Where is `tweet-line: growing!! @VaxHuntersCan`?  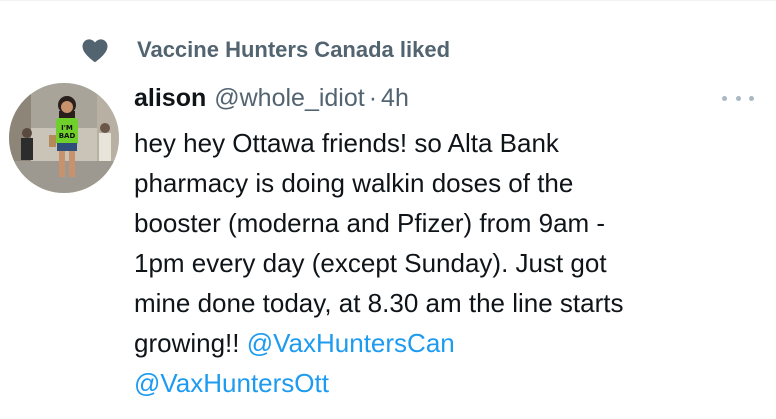 tweet-line: growing!! @VaxHuntersCan is located at coordinates (449, 343).